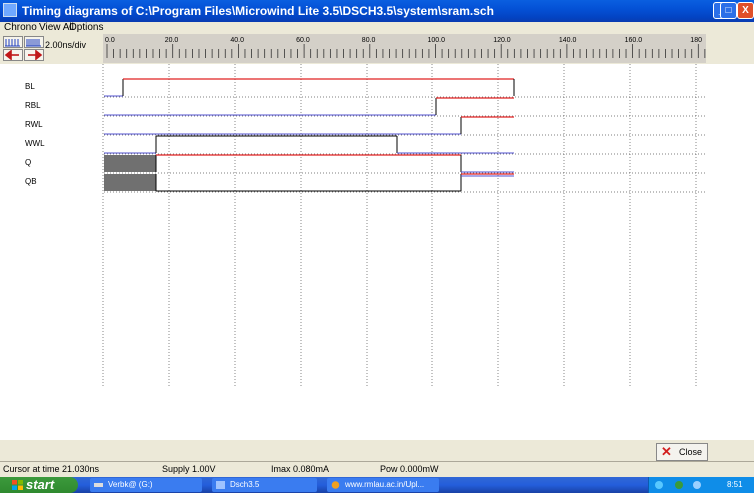  What do you see at coordinates (13, 55) in the screenshot?
I see `scroll-left-icon` at bounding box center [13, 55].